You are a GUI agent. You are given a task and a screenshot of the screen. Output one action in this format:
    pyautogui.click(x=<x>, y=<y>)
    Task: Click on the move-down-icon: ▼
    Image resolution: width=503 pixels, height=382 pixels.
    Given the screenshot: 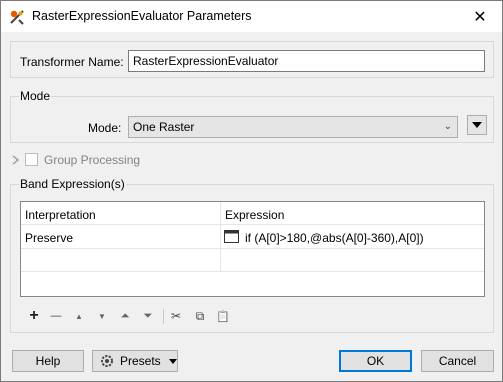 What is the action you would take?
    pyautogui.click(x=102, y=316)
    